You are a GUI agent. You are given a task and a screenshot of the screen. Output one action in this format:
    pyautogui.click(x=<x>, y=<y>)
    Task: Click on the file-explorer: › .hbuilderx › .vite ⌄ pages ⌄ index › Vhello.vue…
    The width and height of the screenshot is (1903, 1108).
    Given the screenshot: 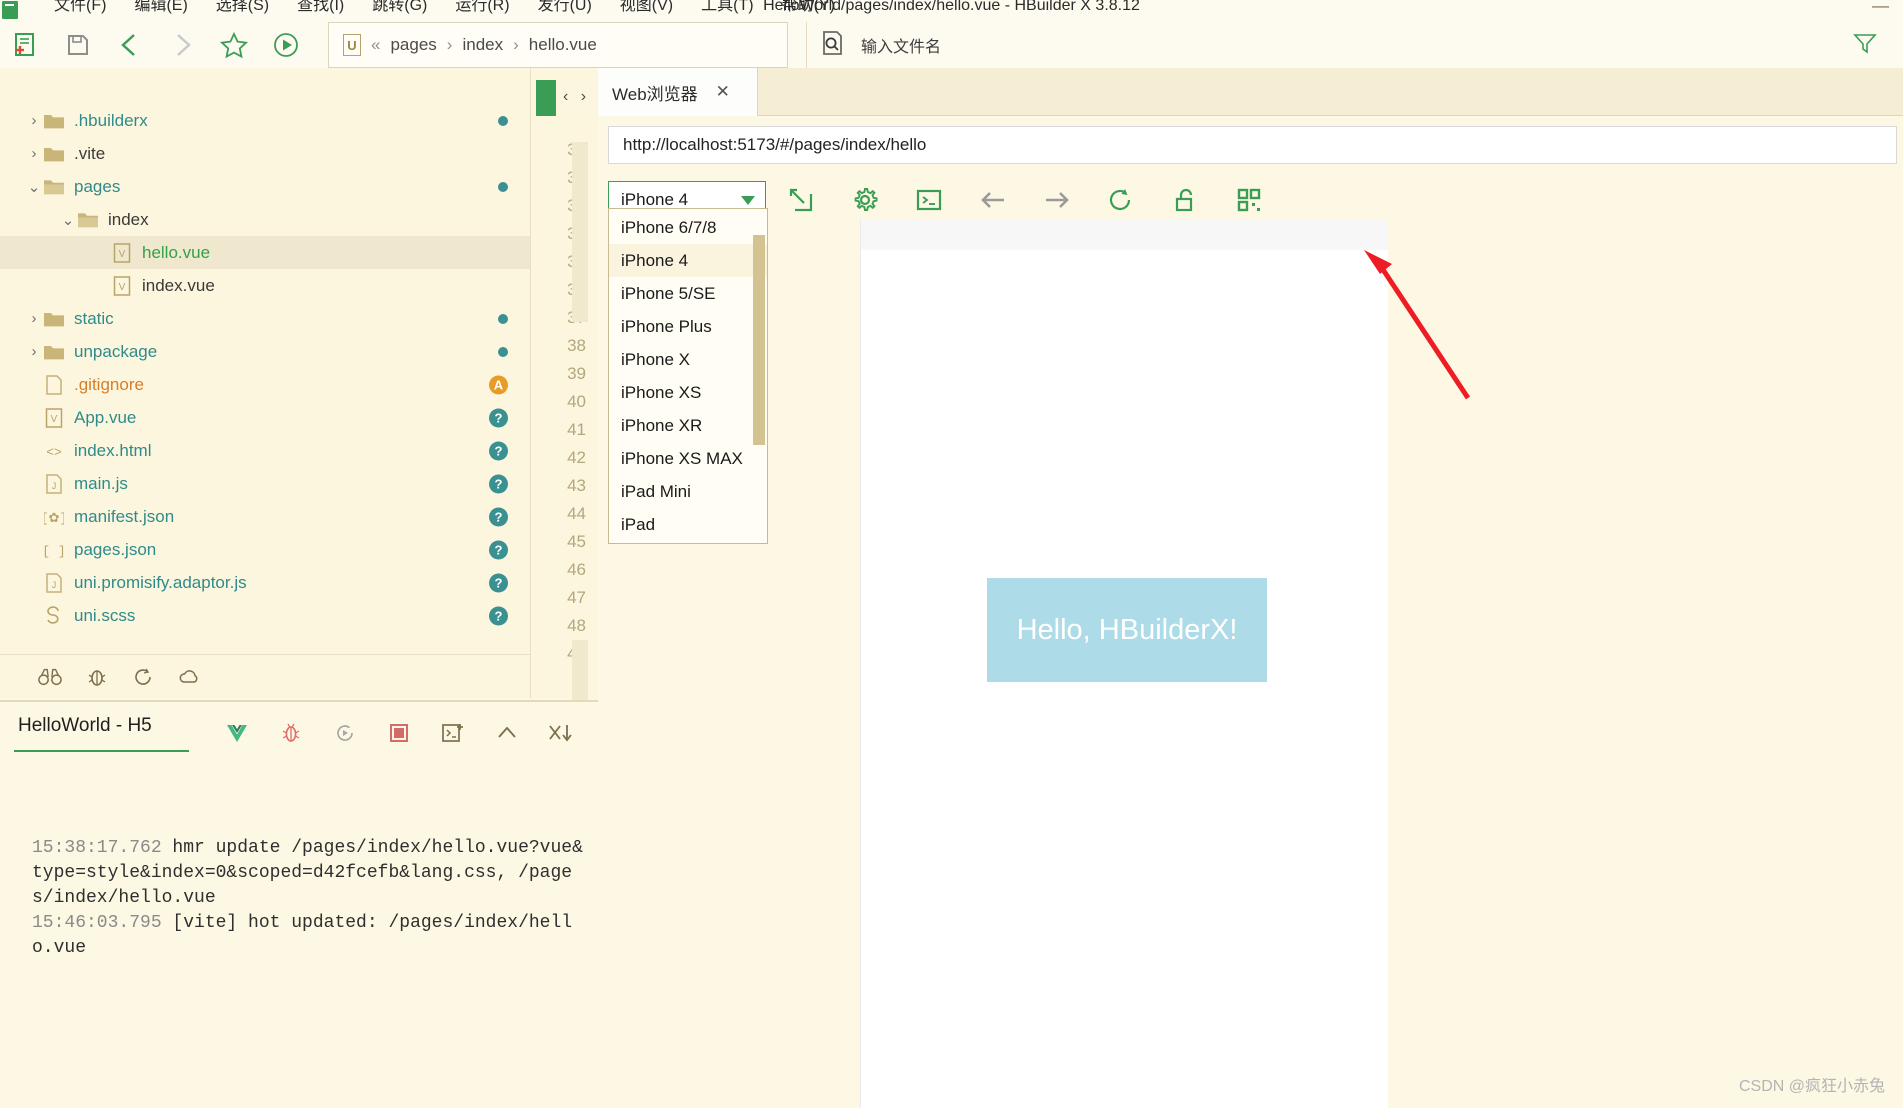 What is the action you would take?
    pyautogui.click(x=265, y=361)
    